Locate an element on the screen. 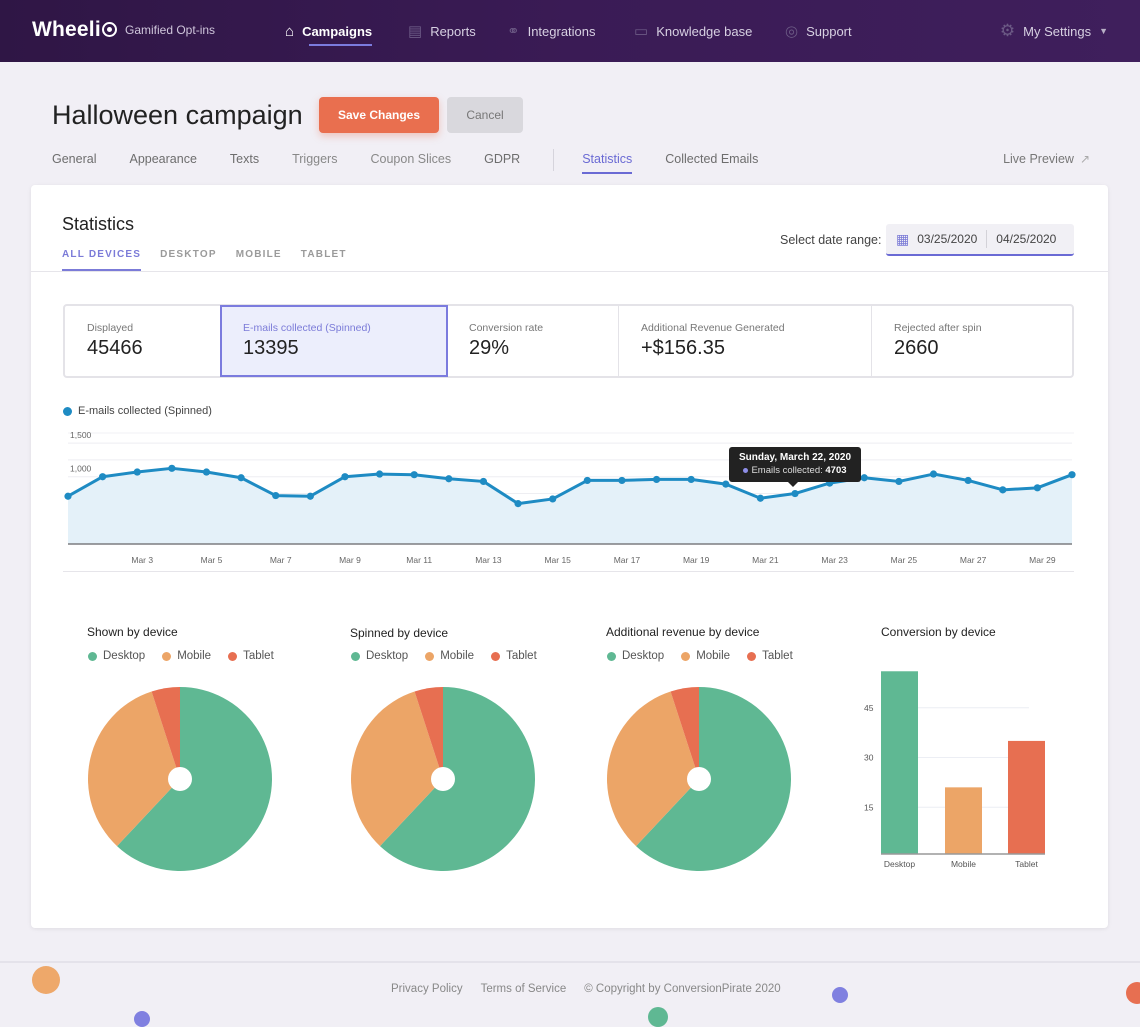  x-tick-label: Mar 25 is located at coordinates (904, 560).